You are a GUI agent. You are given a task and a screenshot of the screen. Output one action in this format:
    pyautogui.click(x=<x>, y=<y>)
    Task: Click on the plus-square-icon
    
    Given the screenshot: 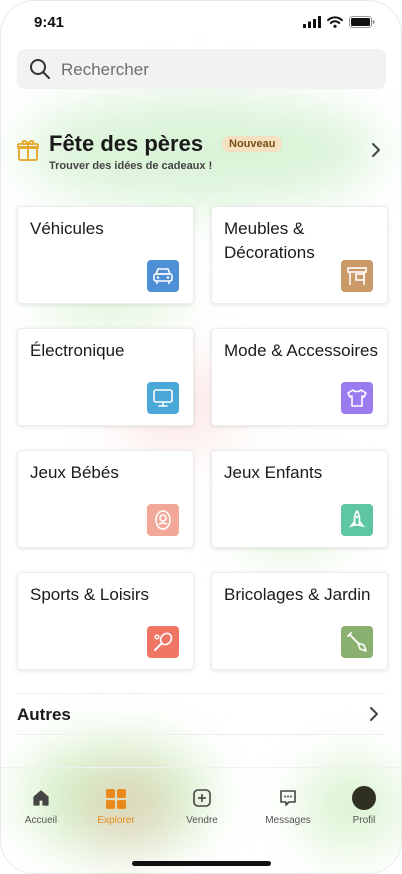 What is the action you would take?
    pyautogui.click(x=202, y=800)
    